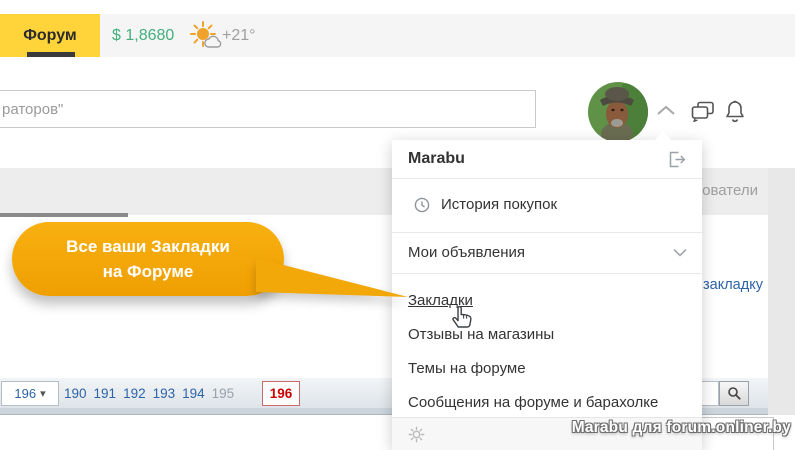 The image size is (795, 450). I want to click on temperature: +21°, so click(239, 35).